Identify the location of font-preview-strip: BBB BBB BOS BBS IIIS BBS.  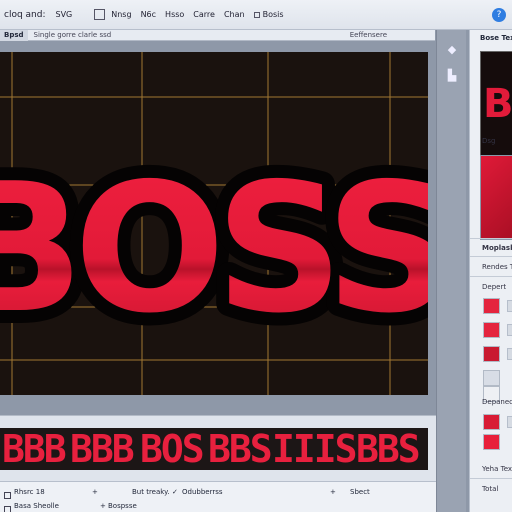
(218, 448).